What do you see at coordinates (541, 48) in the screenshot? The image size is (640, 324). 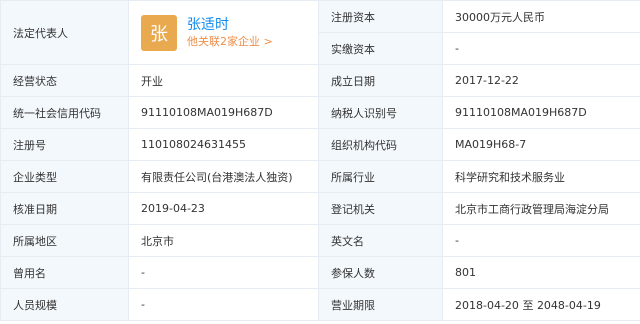 I see `paid-capital-value: -` at bounding box center [541, 48].